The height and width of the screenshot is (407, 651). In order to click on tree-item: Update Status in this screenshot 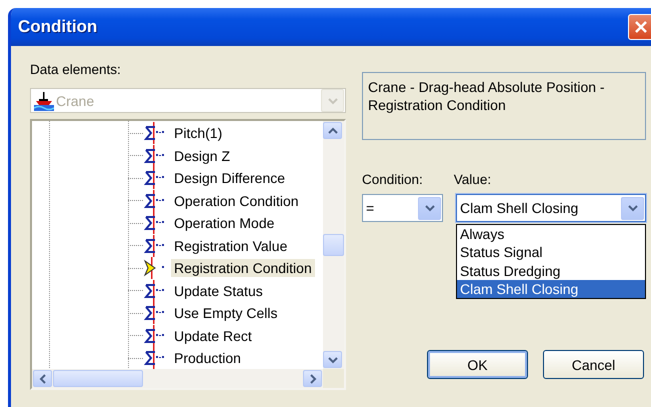, I will do `click(218, 291)`.